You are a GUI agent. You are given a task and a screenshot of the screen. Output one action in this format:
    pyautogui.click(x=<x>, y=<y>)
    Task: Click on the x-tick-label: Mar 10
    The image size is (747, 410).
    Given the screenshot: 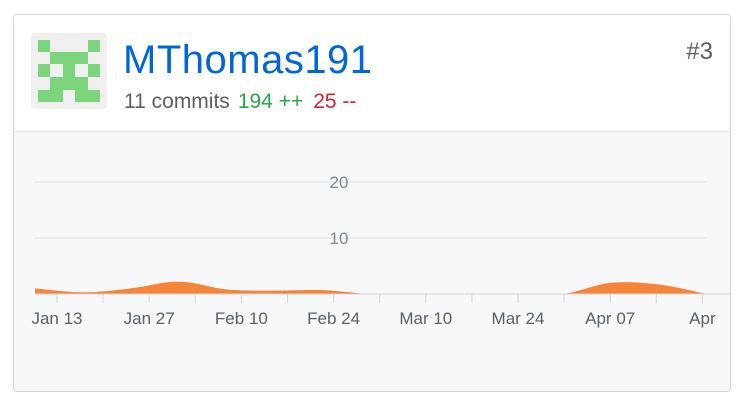 What is the action you would take?
    pyautogui.click(x=425, y=318)
    